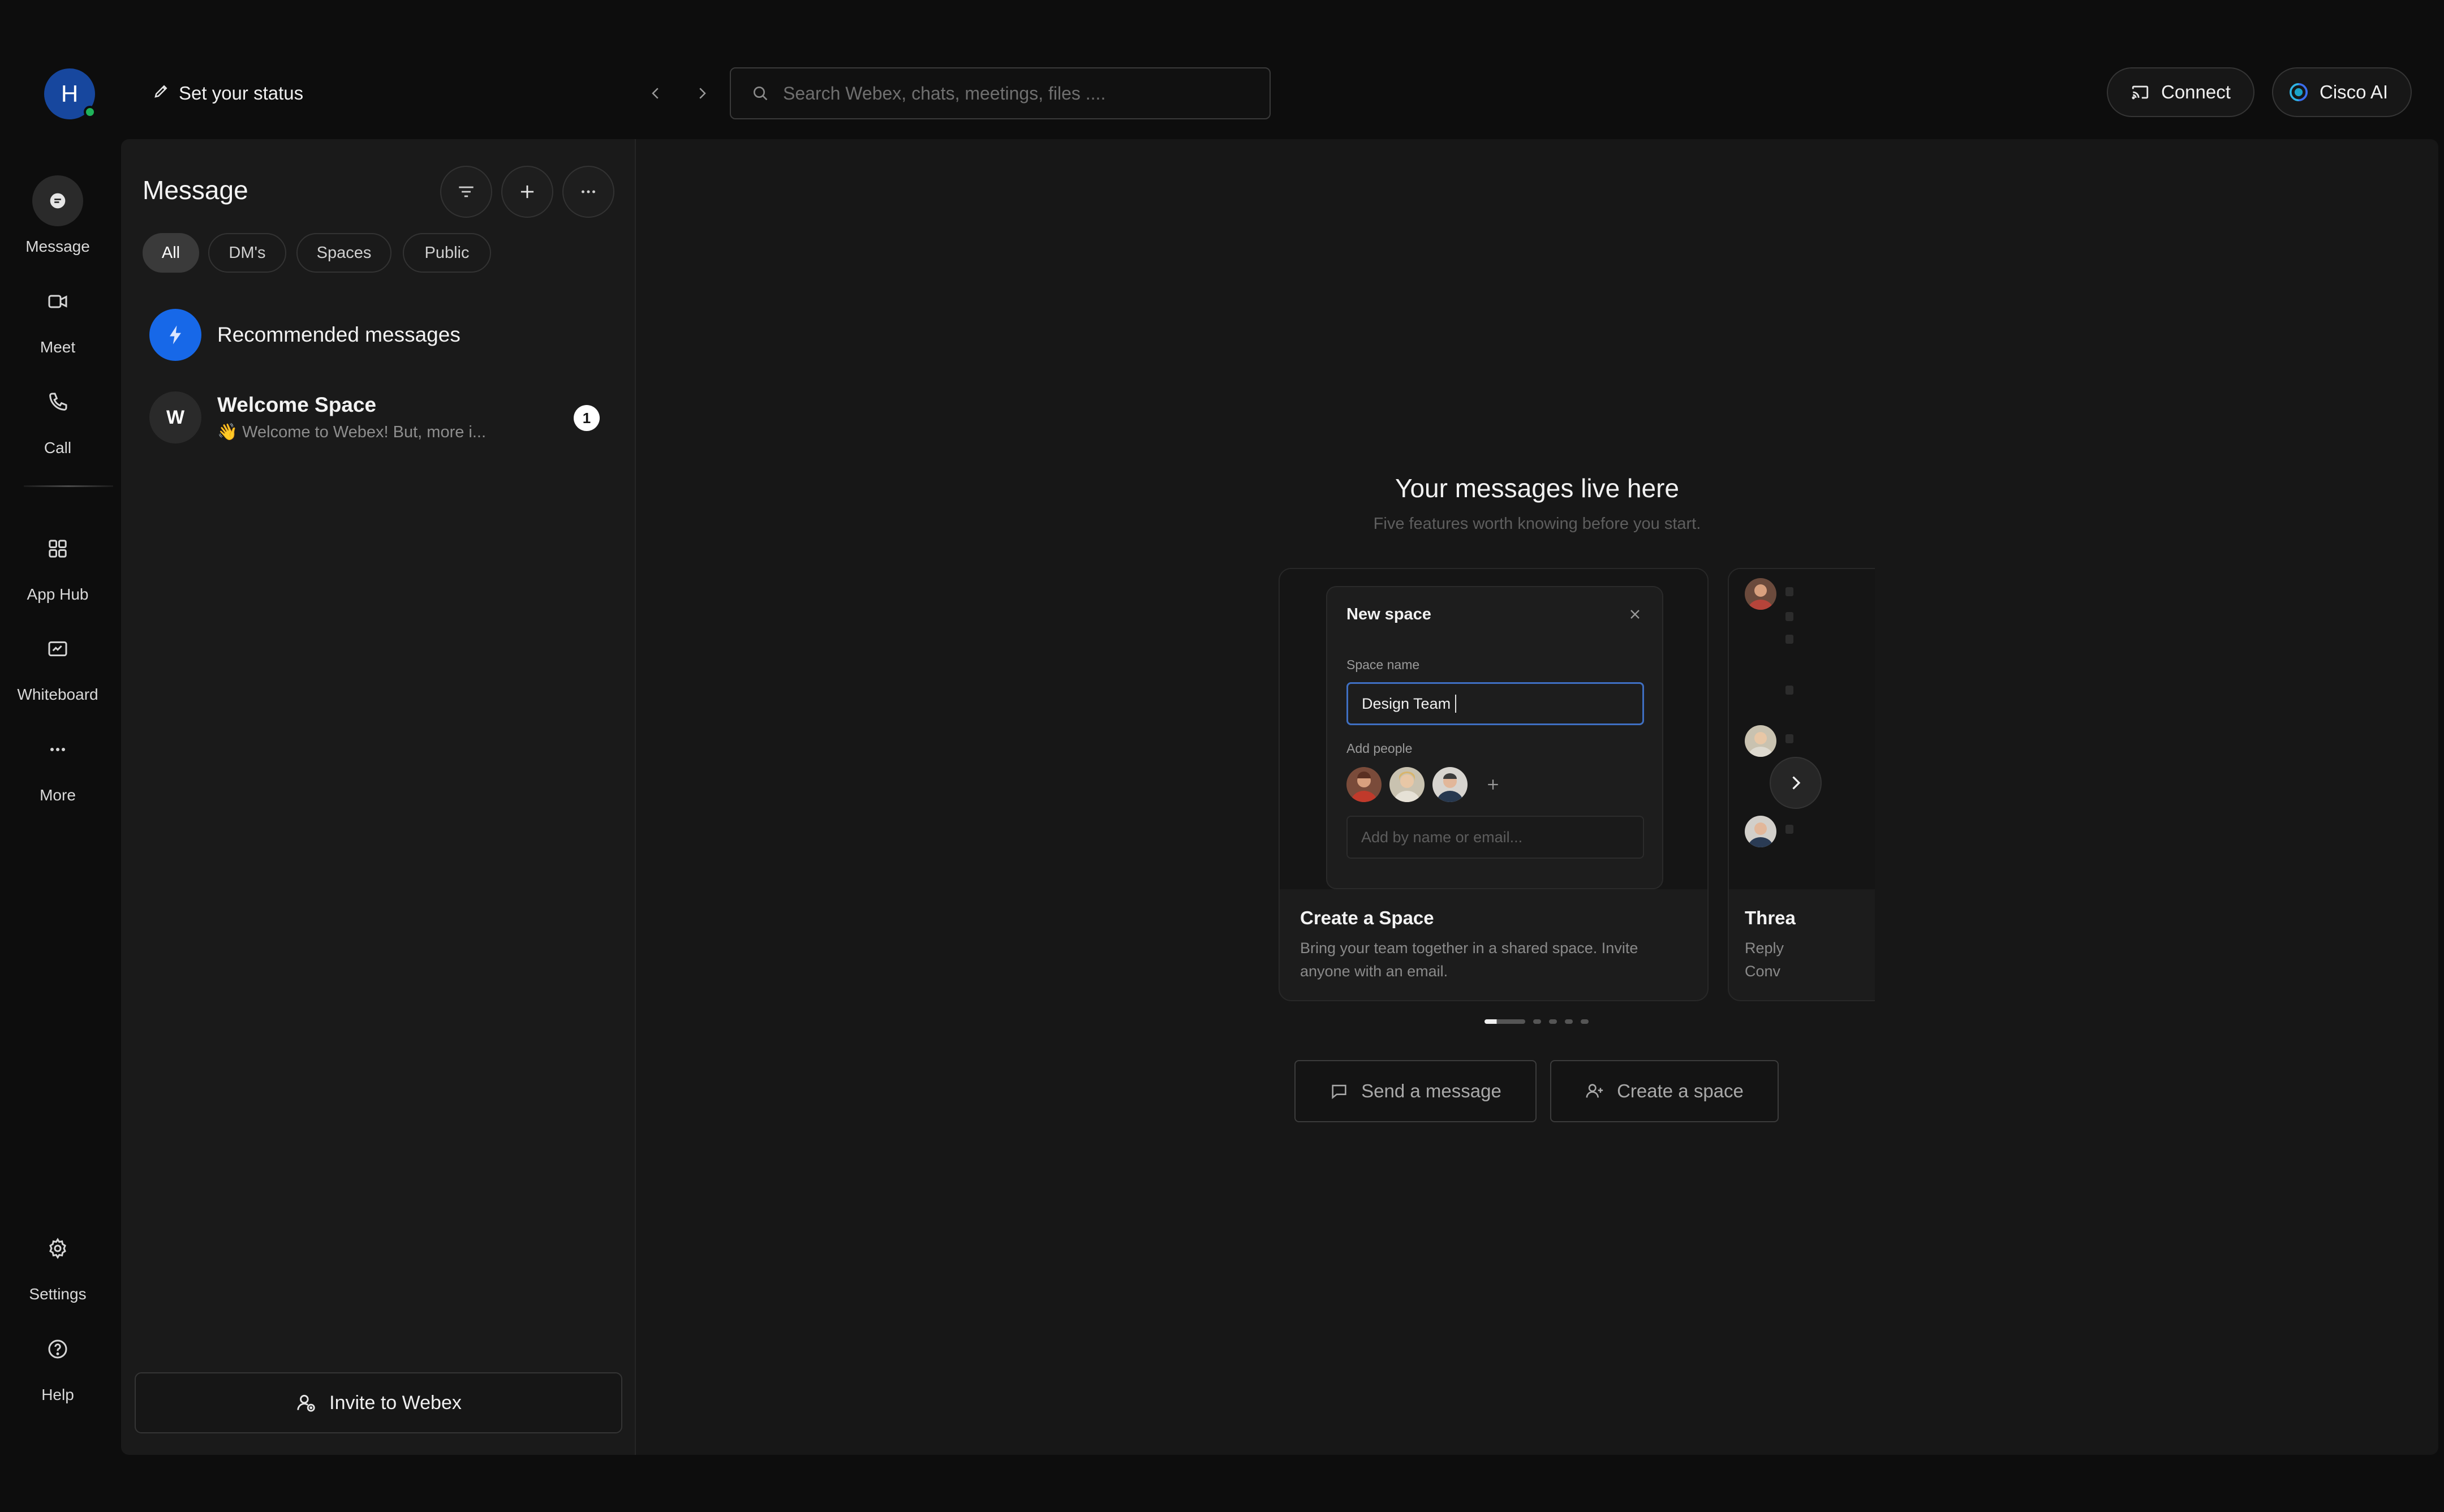 Image resolution: width=2444 pixels, height=1512 pixels. I want to click on rail-label-call: Call, so click(58, 447).